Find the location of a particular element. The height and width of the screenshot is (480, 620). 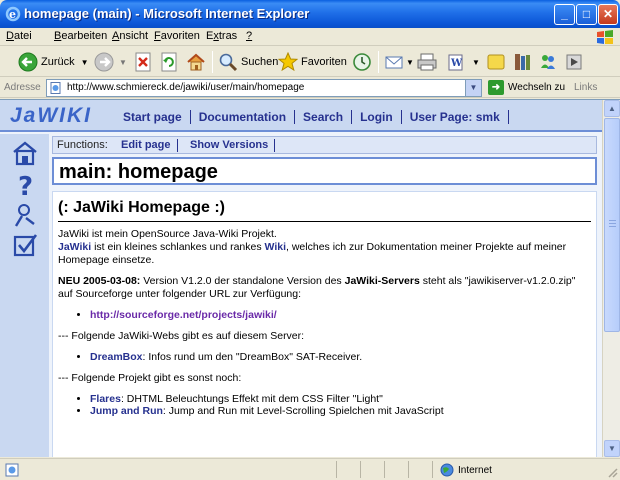

status-bar: Internet is located at coordinates (310, 469).